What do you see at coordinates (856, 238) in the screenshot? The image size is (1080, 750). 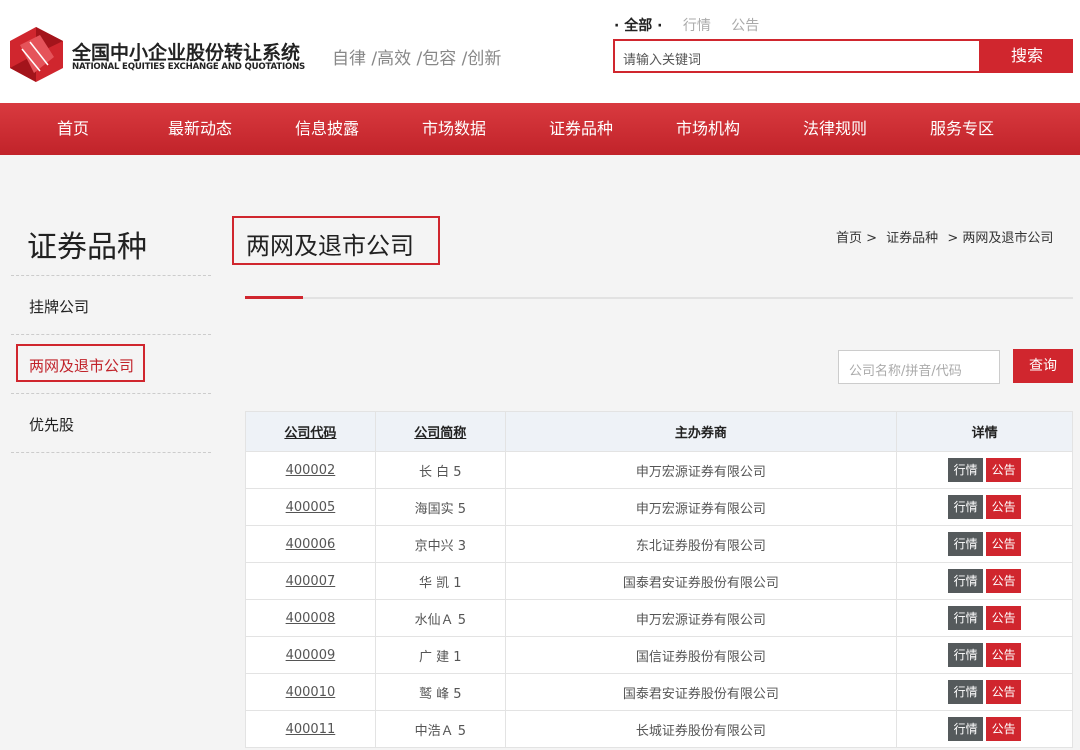 I see `breadcrumb-home: 首页 >` at bounding box center [856, 238].